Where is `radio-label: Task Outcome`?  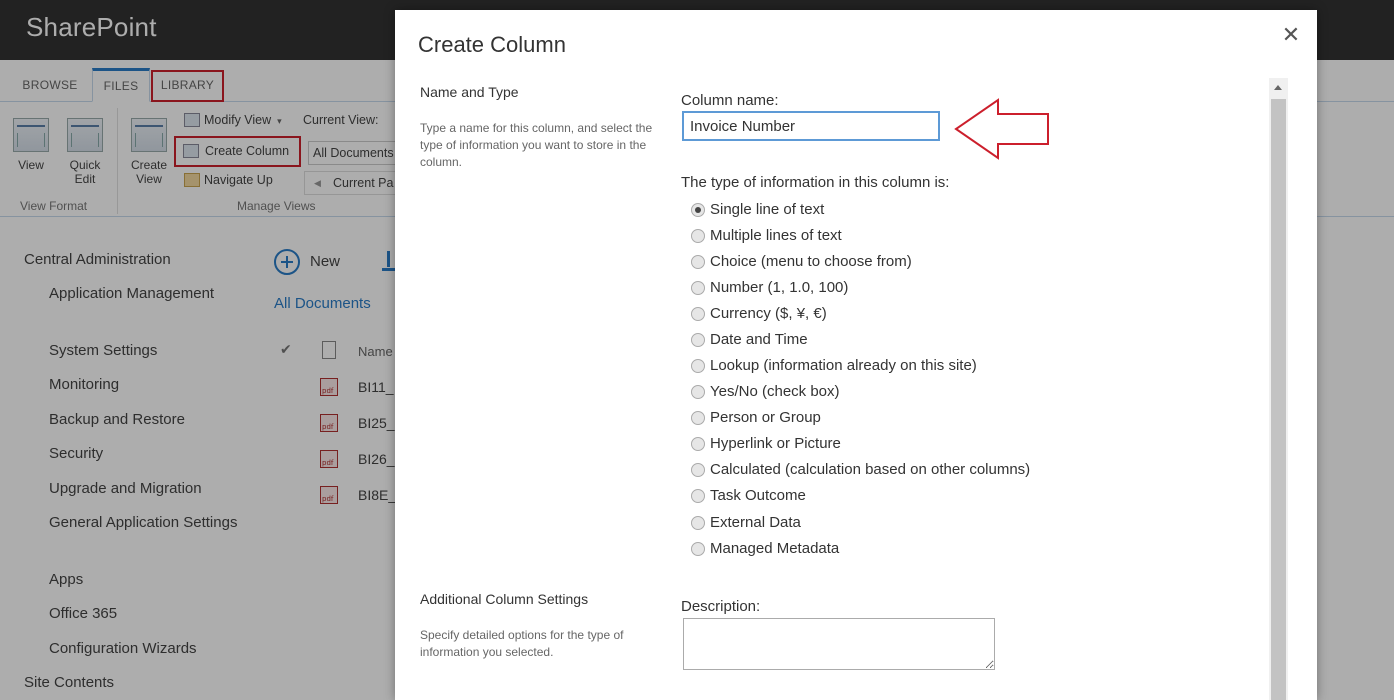 radio-label: Task Outcome is located at coordinates (758, 495).